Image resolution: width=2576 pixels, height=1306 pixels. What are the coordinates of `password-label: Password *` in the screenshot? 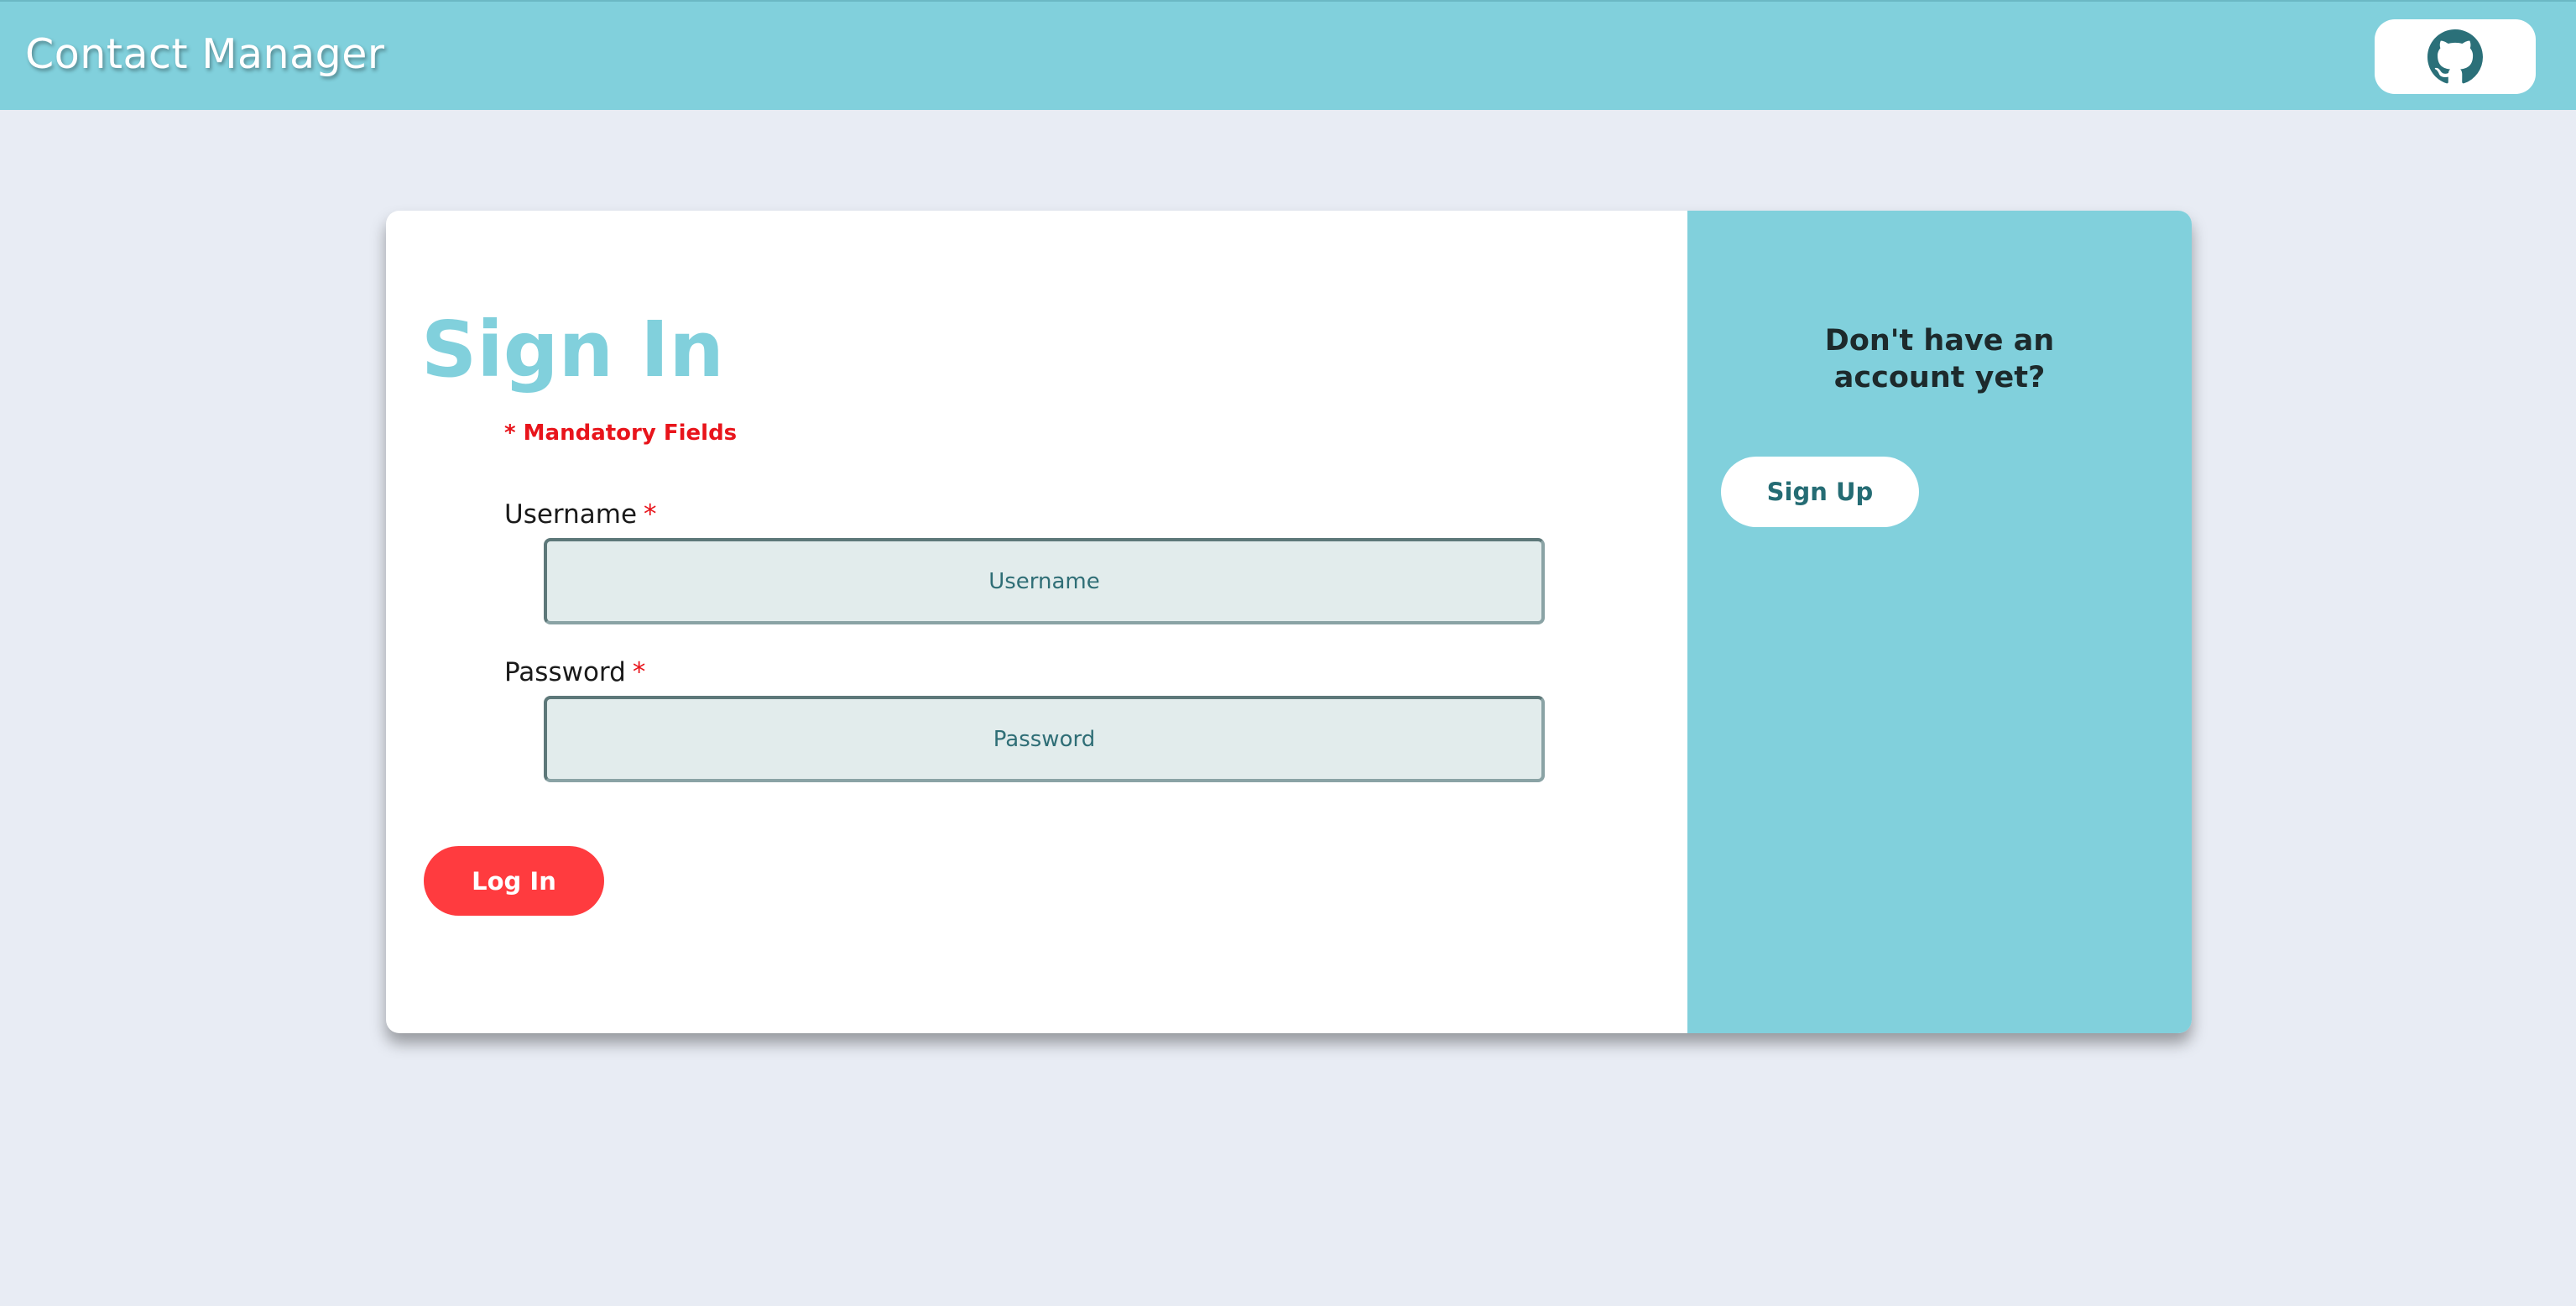 It's located at (574, 672).